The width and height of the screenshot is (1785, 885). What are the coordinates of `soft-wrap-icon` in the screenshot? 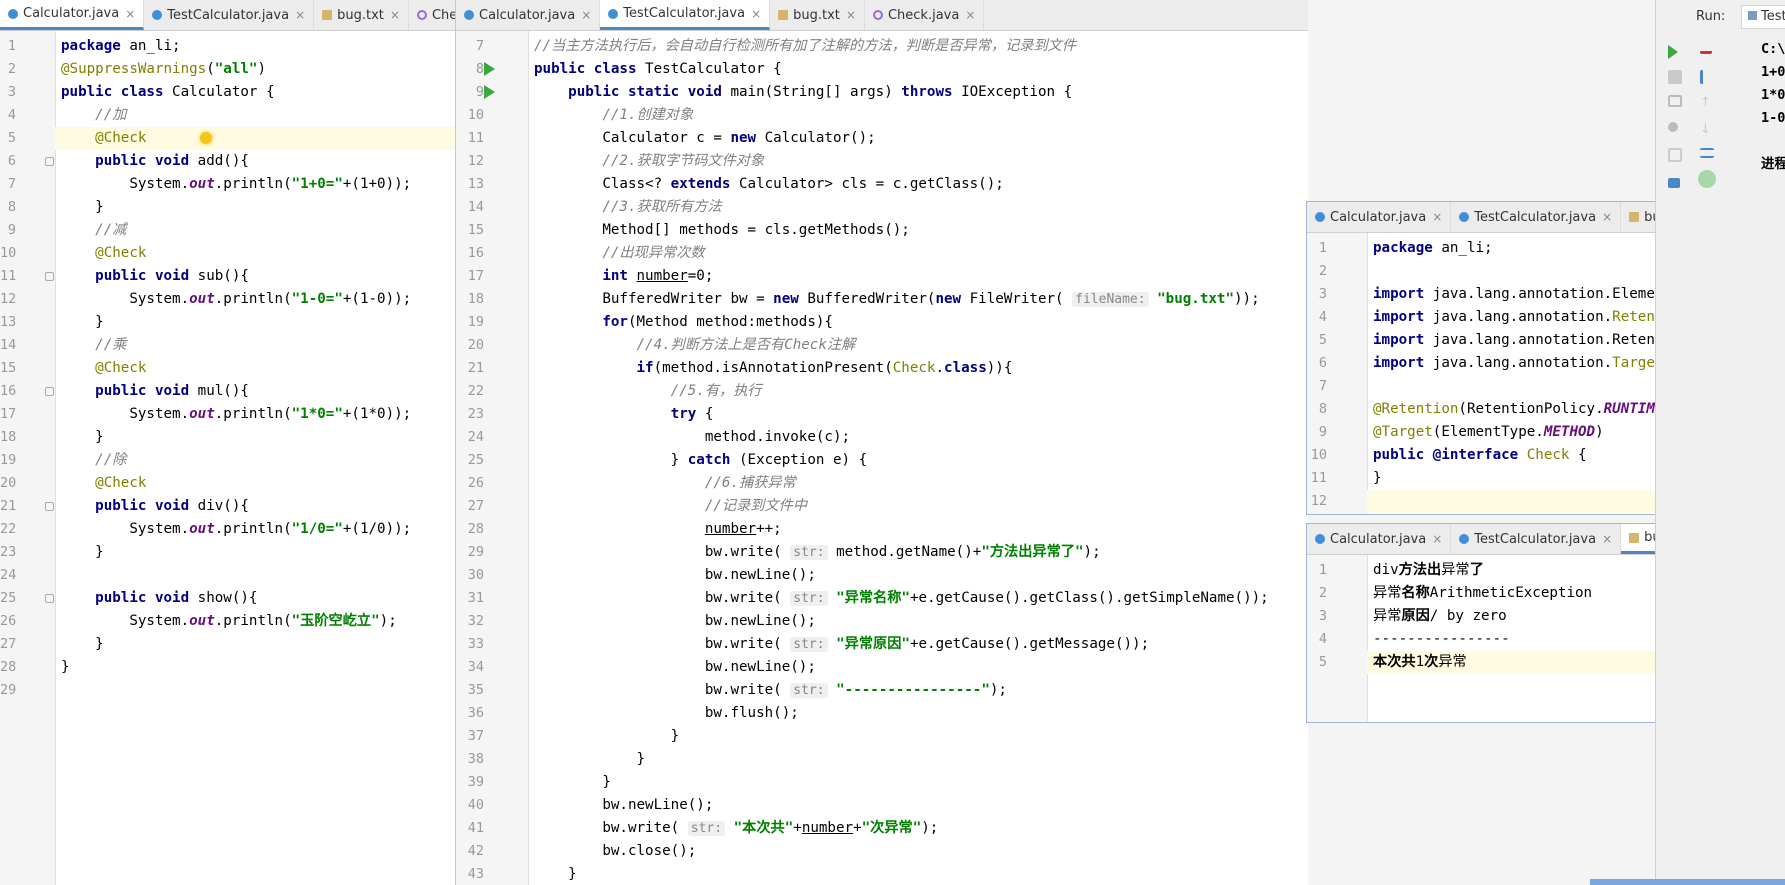 It's located at (1707, 153).